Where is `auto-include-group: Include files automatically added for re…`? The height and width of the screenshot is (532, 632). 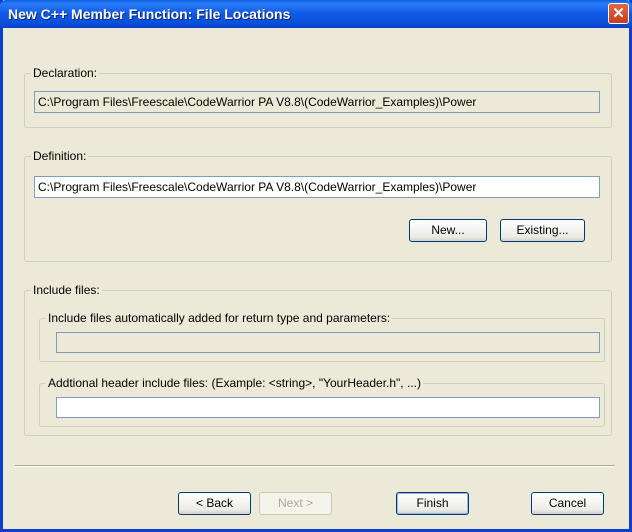 auto-include-group: Include files automatically added for re… is located at coordinates (322, 336).